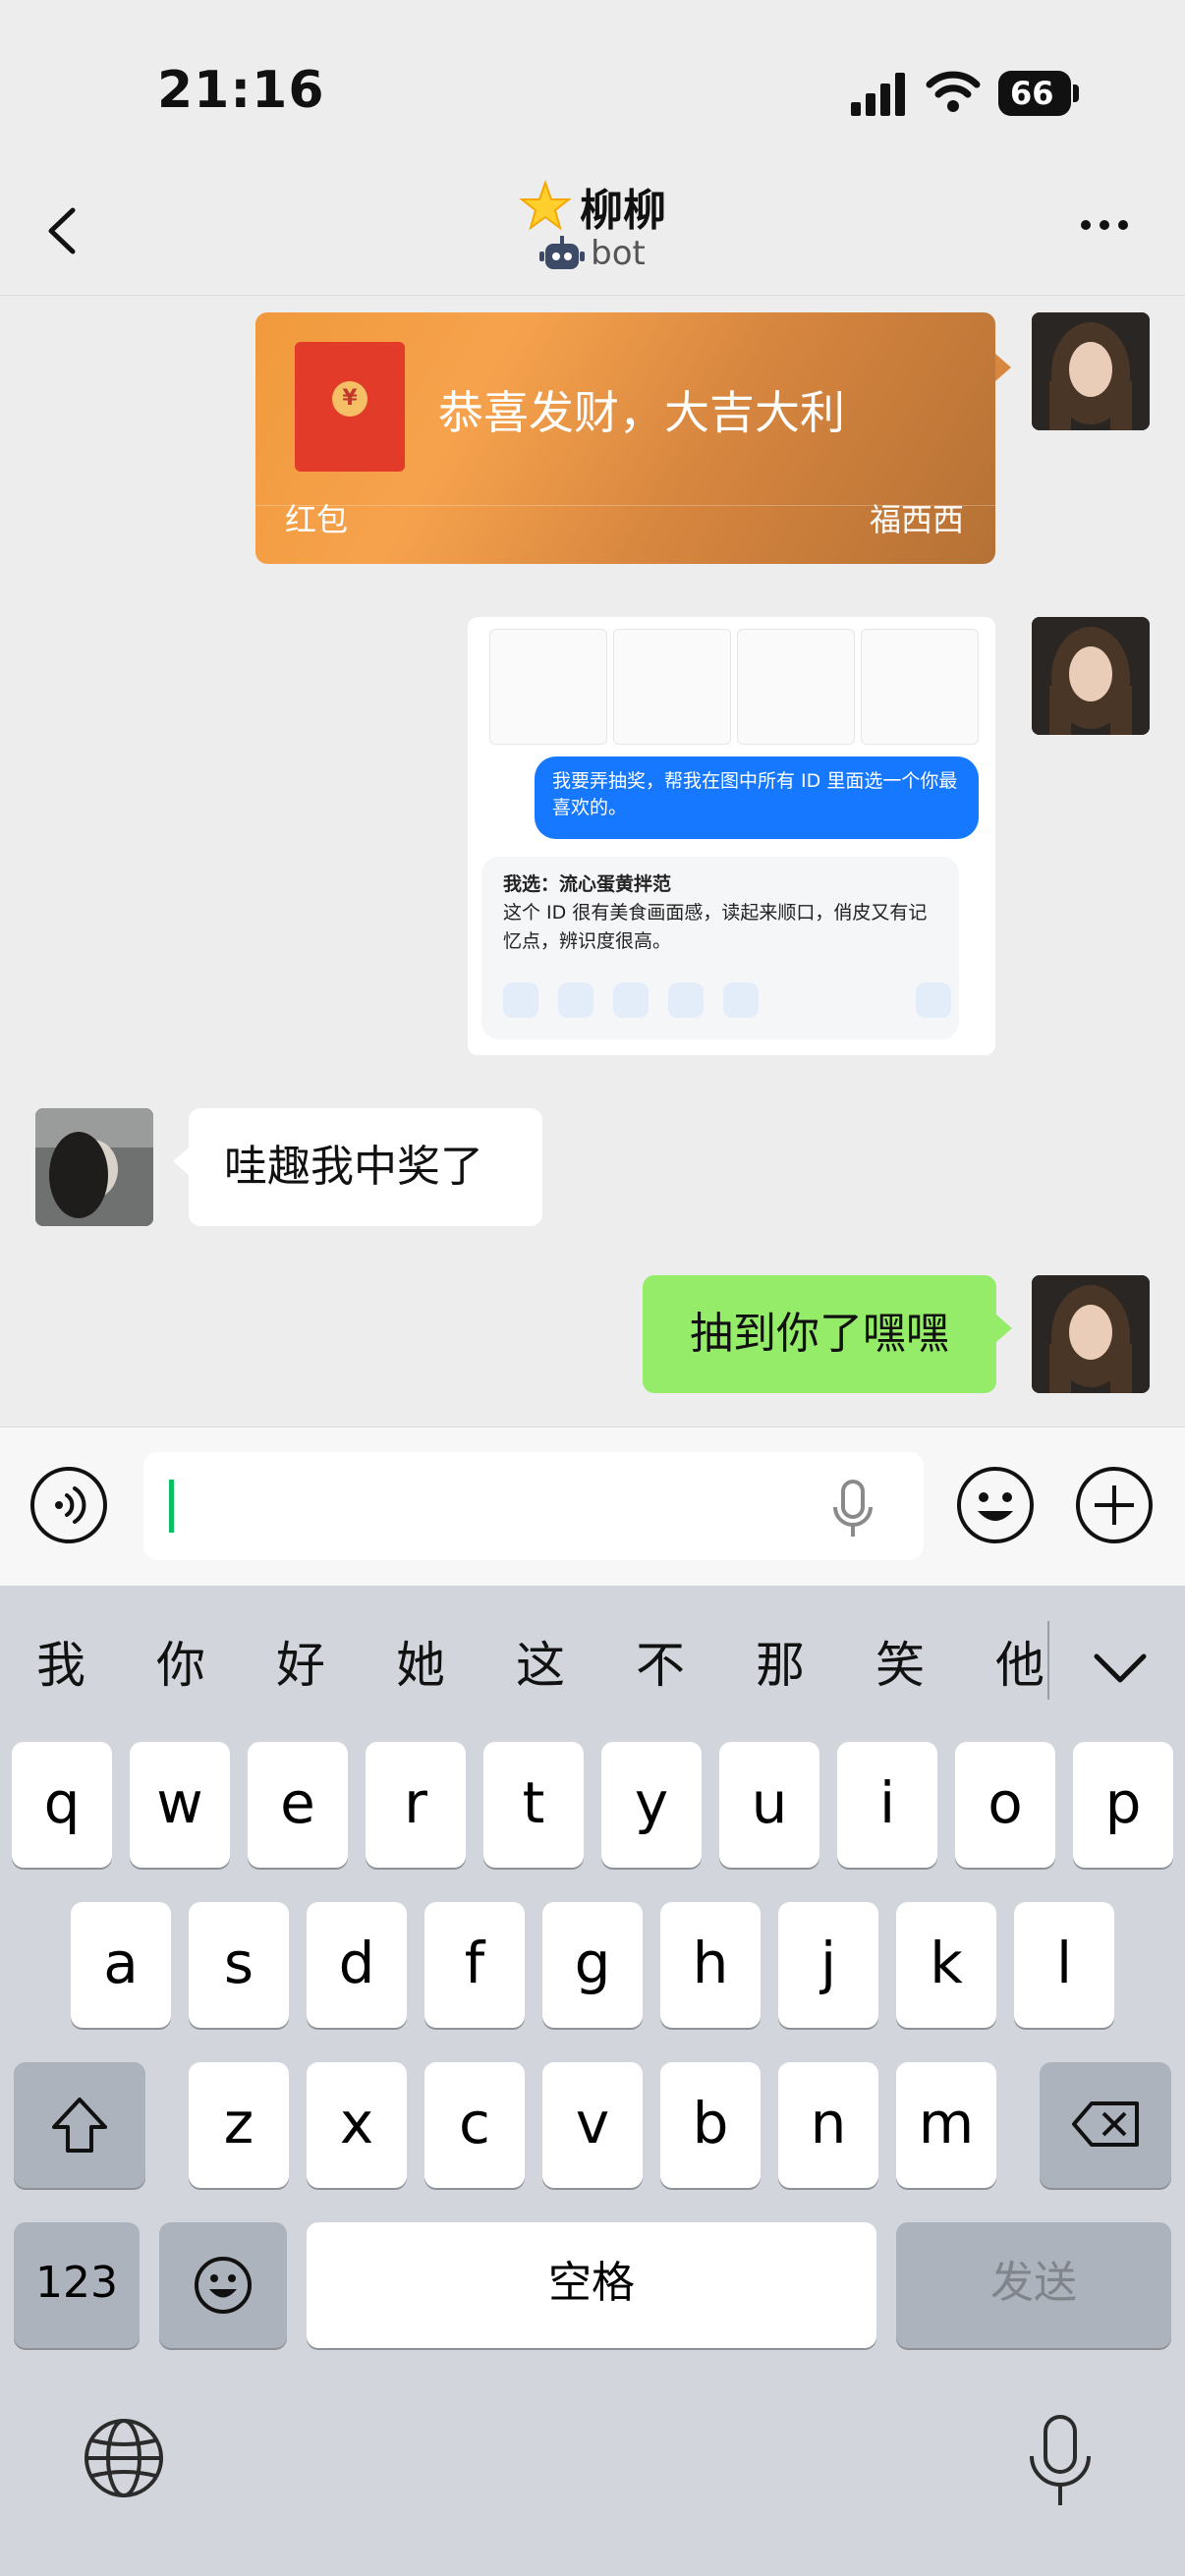  What do you see at coordinates (301, 1661) in the screenshot?
I see `candidate-item: 好` at bounding box center [301, 1661].